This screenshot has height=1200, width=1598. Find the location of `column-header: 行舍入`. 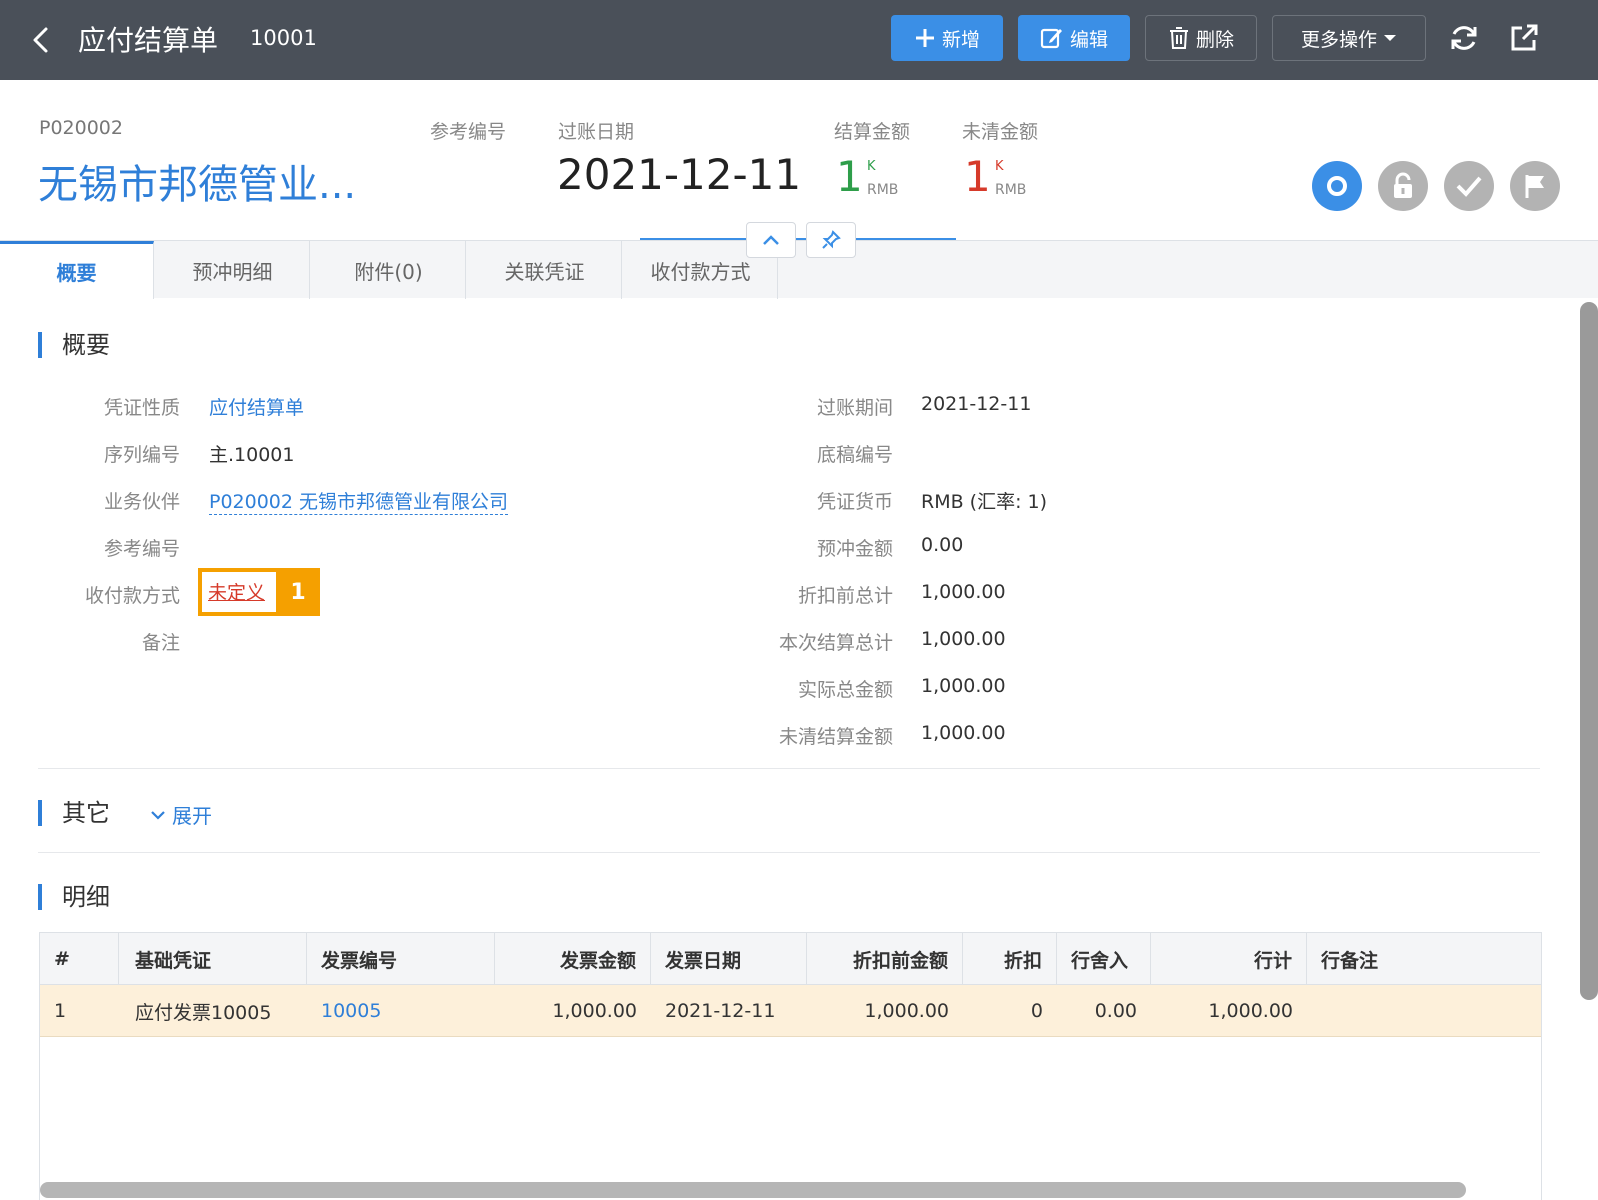

column-header: 行舍入 is located at coordinates (1104, 959).